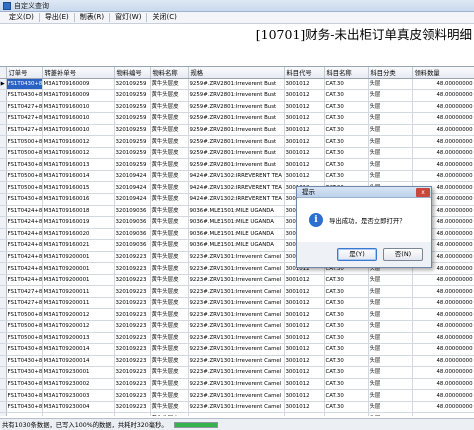 Image resolution: width=474 pixels, height=430 pixels. I want to click on table-cell: M3A1T09160018, so click(78, 211).